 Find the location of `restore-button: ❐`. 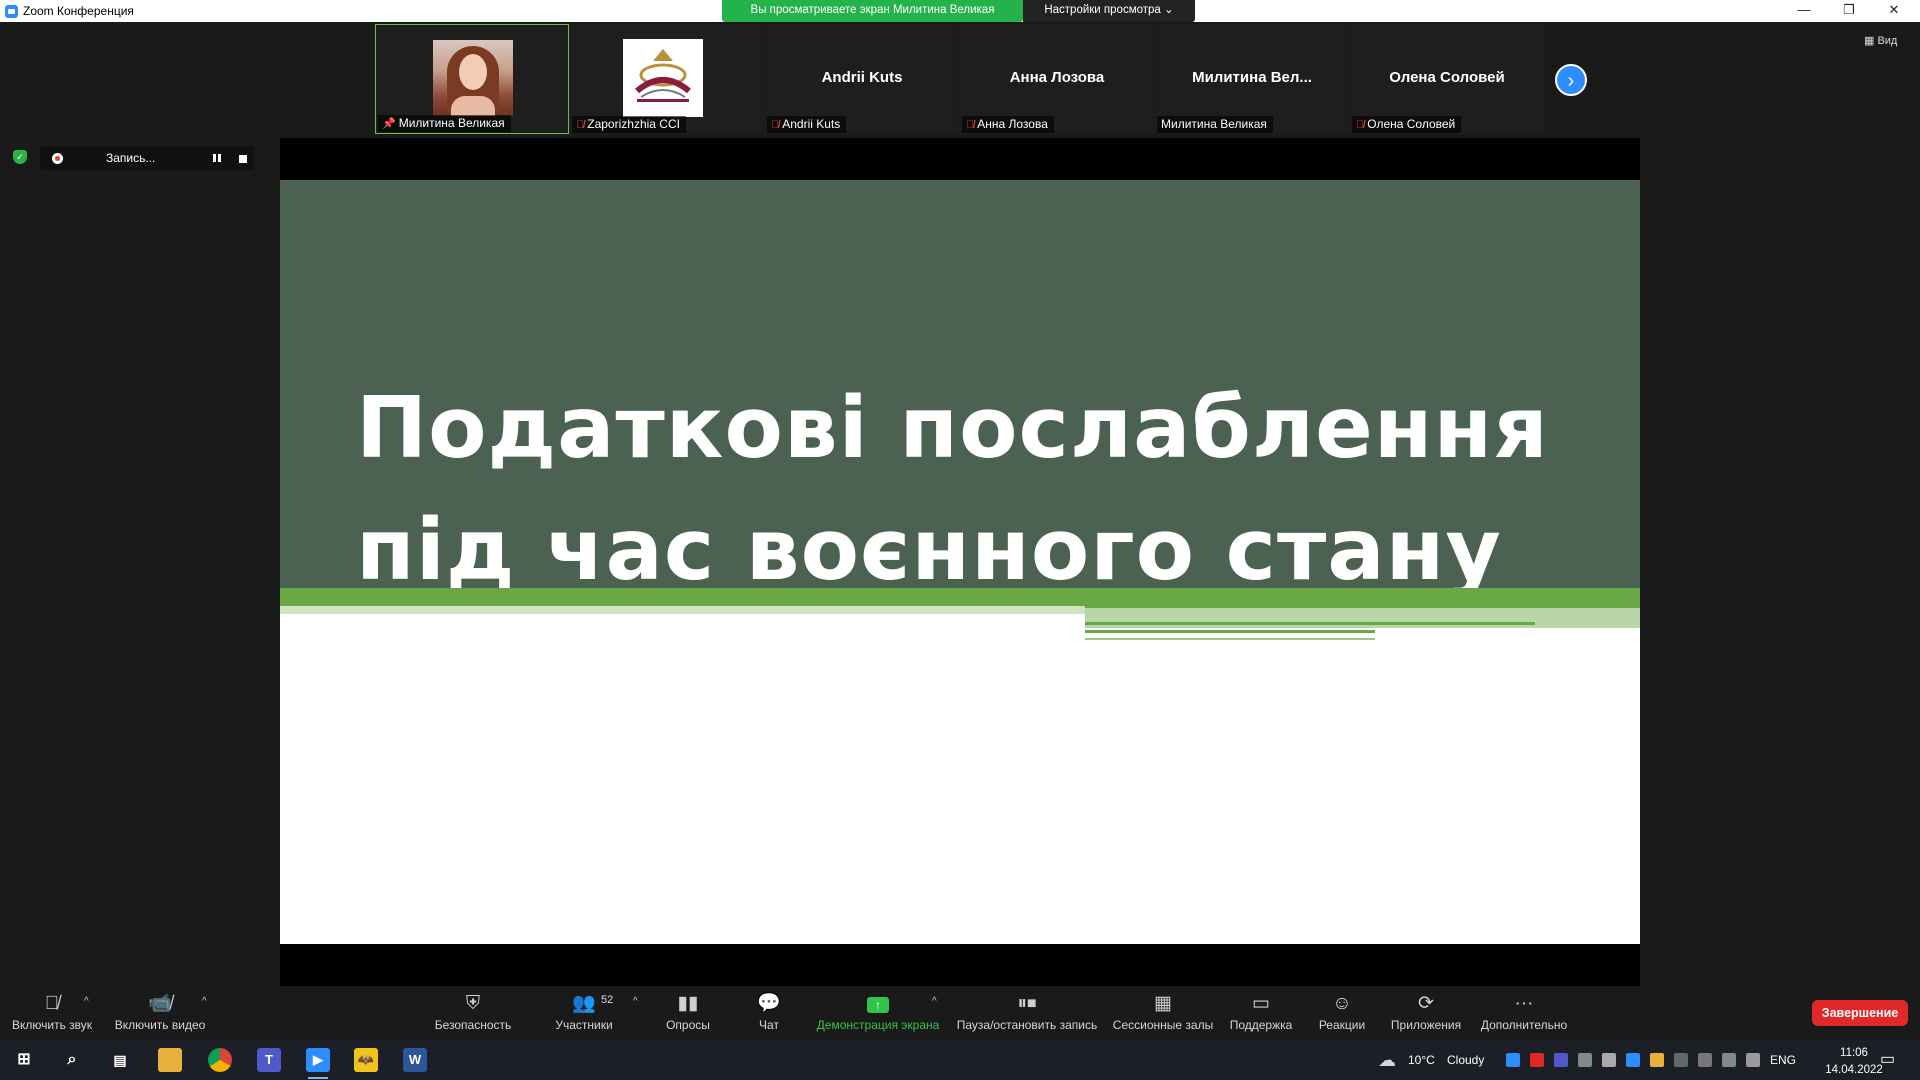

restore-button: ❐ is located at coordinates (1849, 11).